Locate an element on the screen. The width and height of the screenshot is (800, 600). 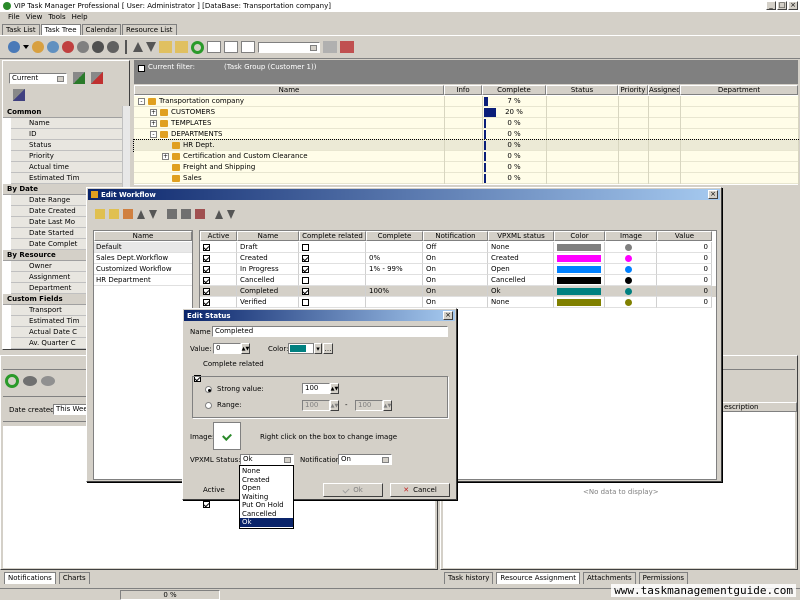
tree-column-header: Department is located at coordinates (739, 90).